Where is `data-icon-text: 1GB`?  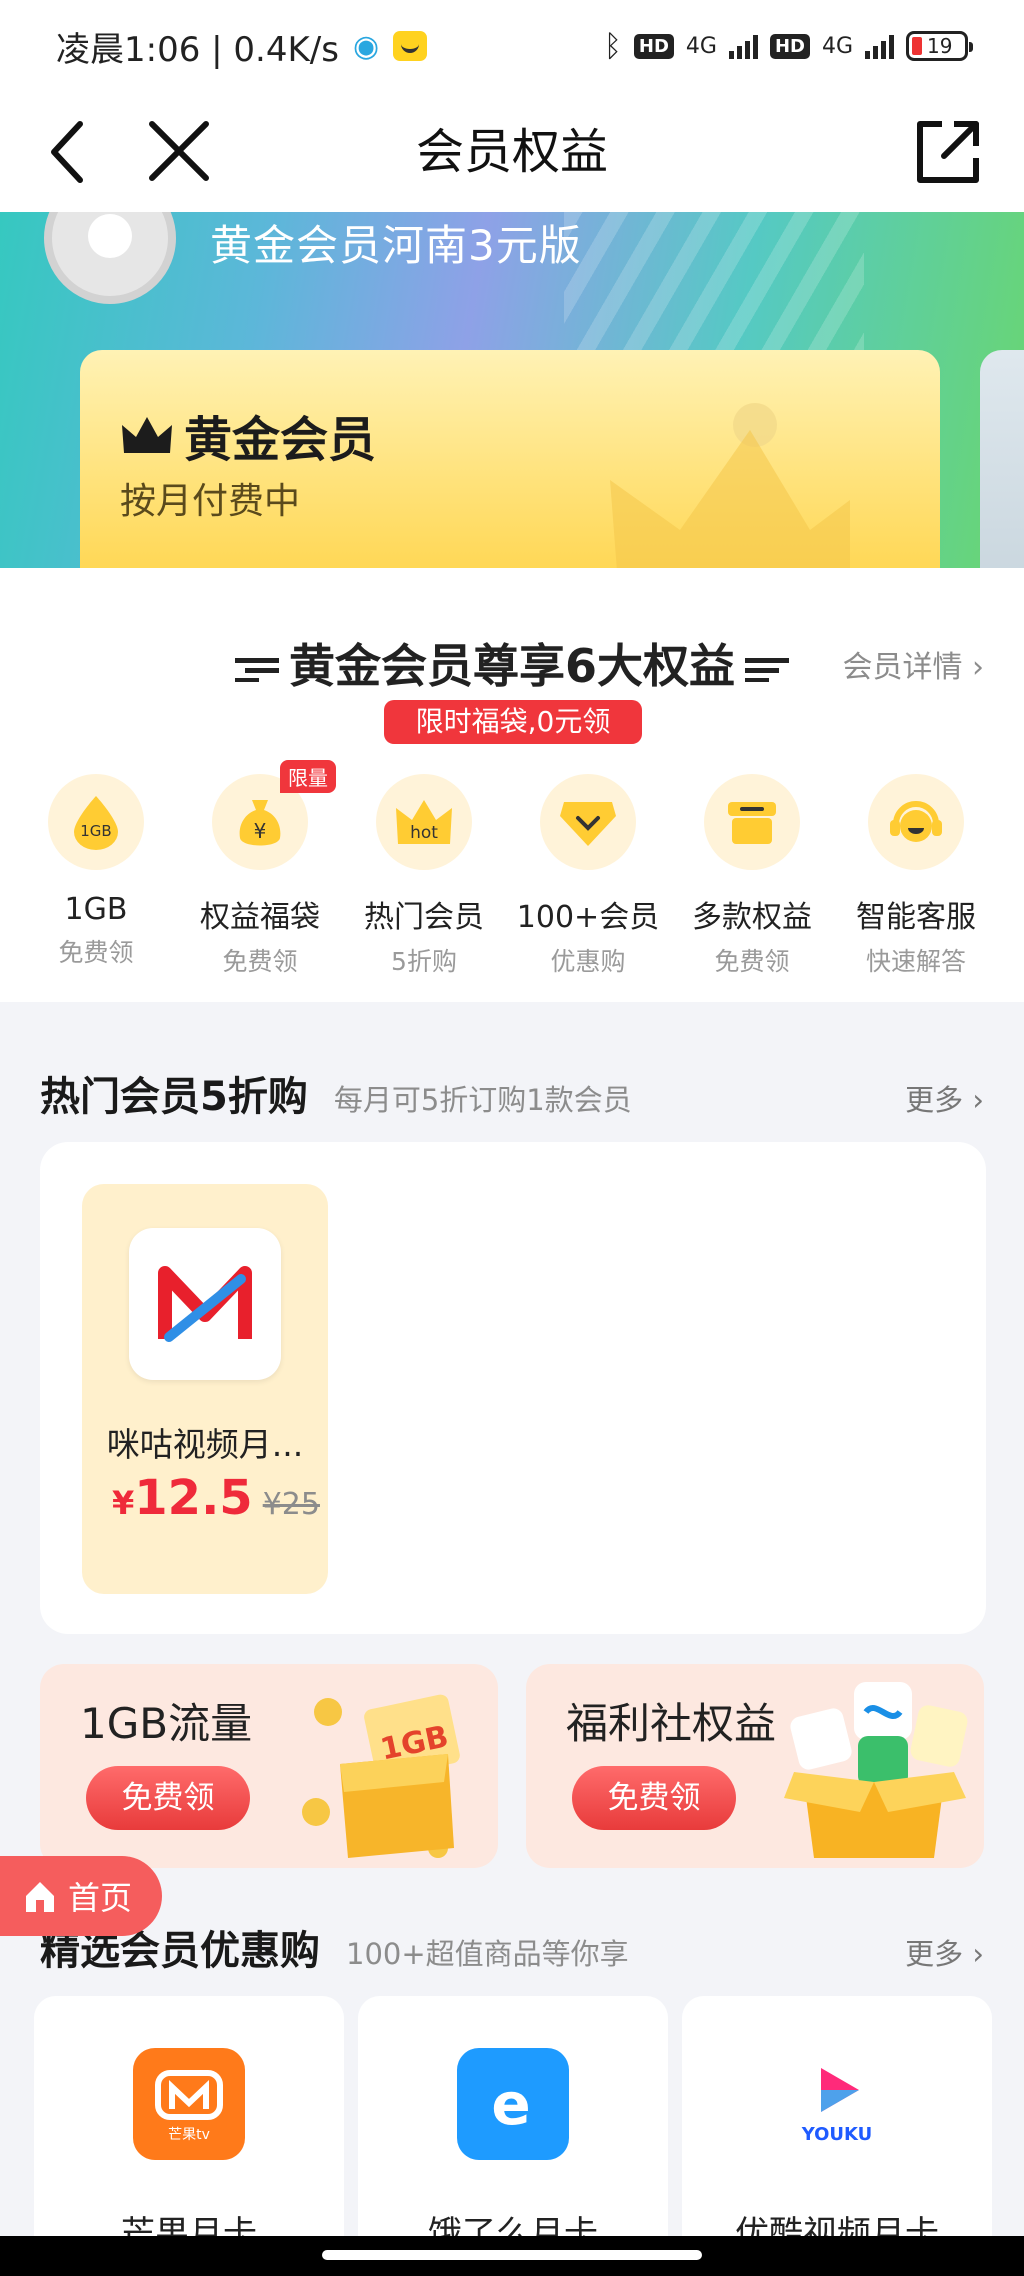 data-icon-text: 1GB is located at coordinates (95, 831).